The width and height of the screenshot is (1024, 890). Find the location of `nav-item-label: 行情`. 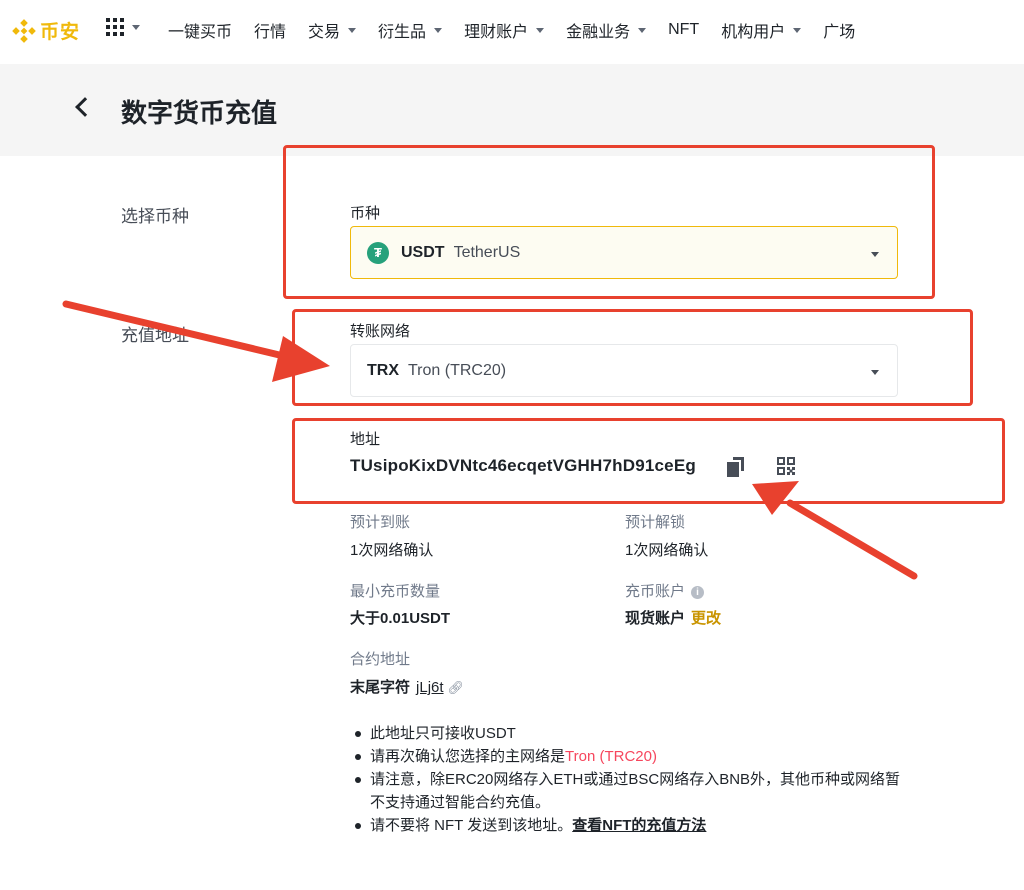

nav-item-label: 行情 is located at coordinates (270, 32).